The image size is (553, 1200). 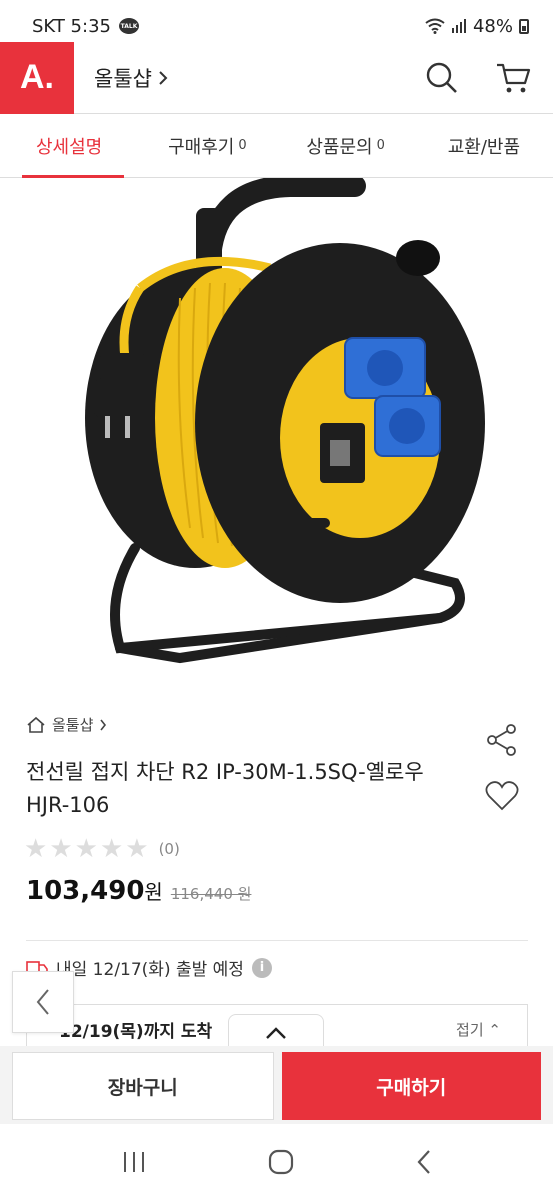 I want to click on tab-label: 교환/반품, so click(x=484, y=147).